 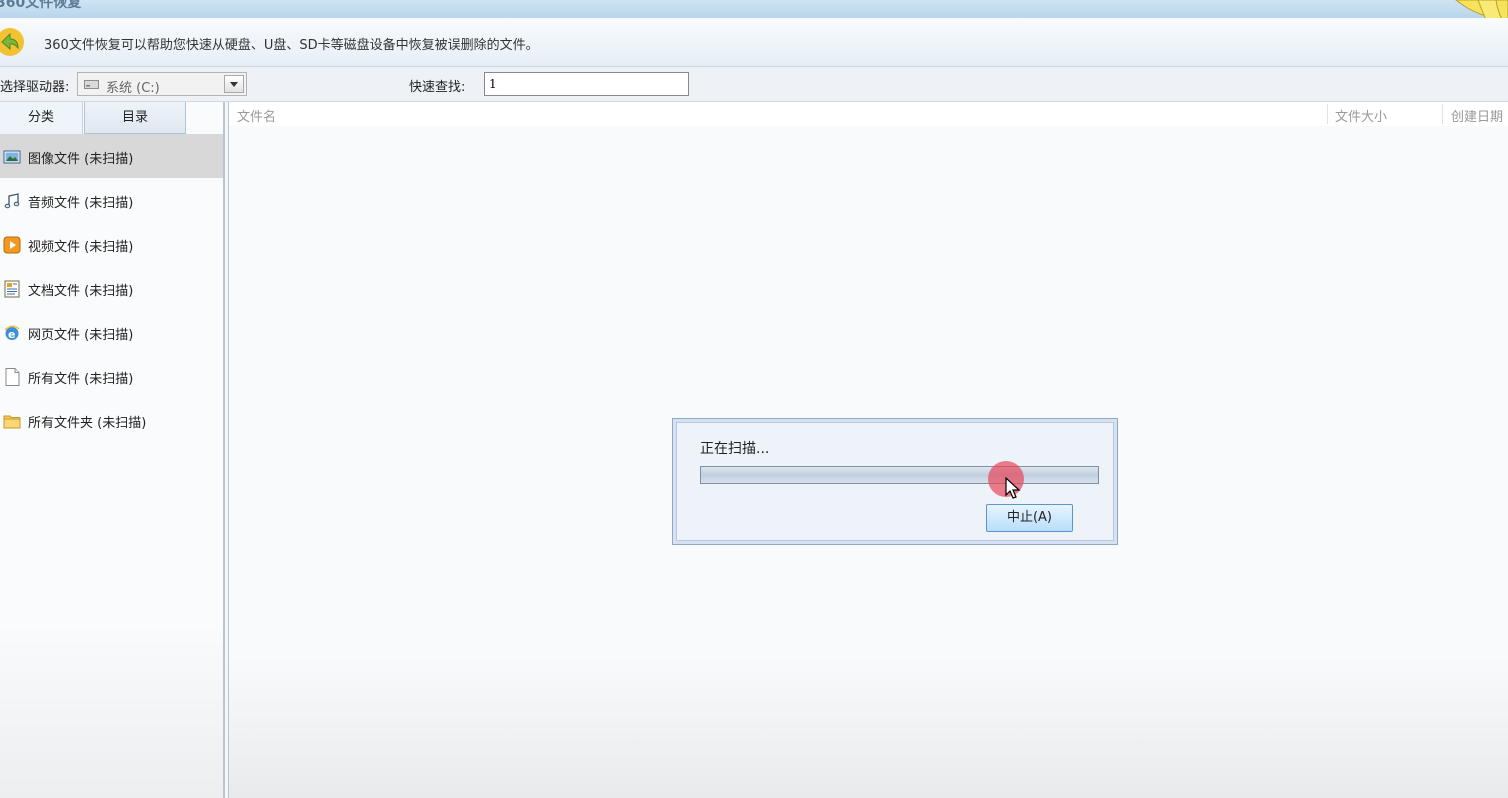 I want to click on image-icon, so click(x=12, y=157).